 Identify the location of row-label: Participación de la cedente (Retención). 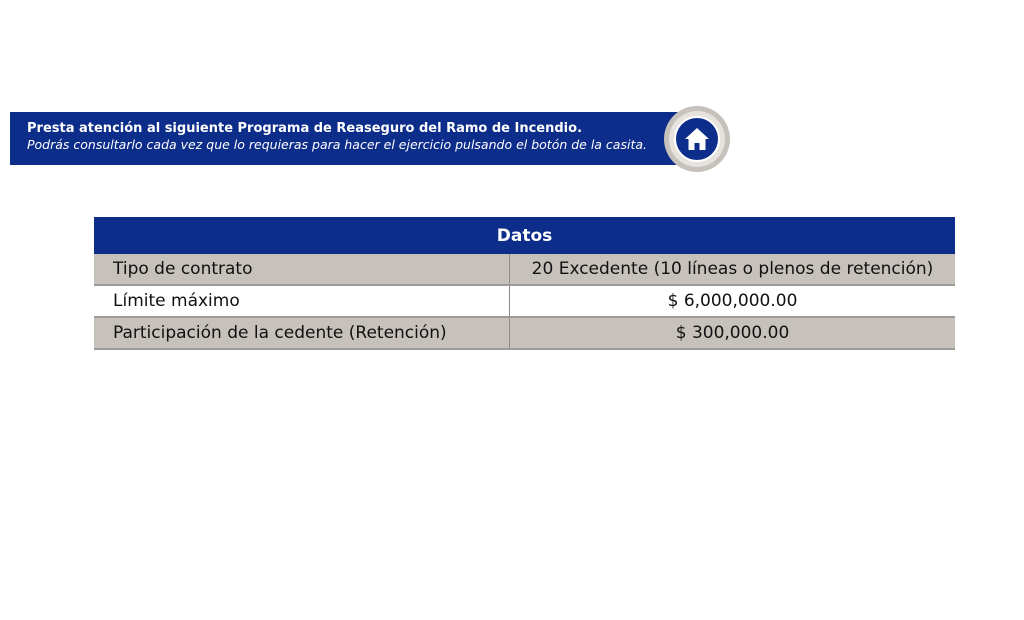
(302, 333).